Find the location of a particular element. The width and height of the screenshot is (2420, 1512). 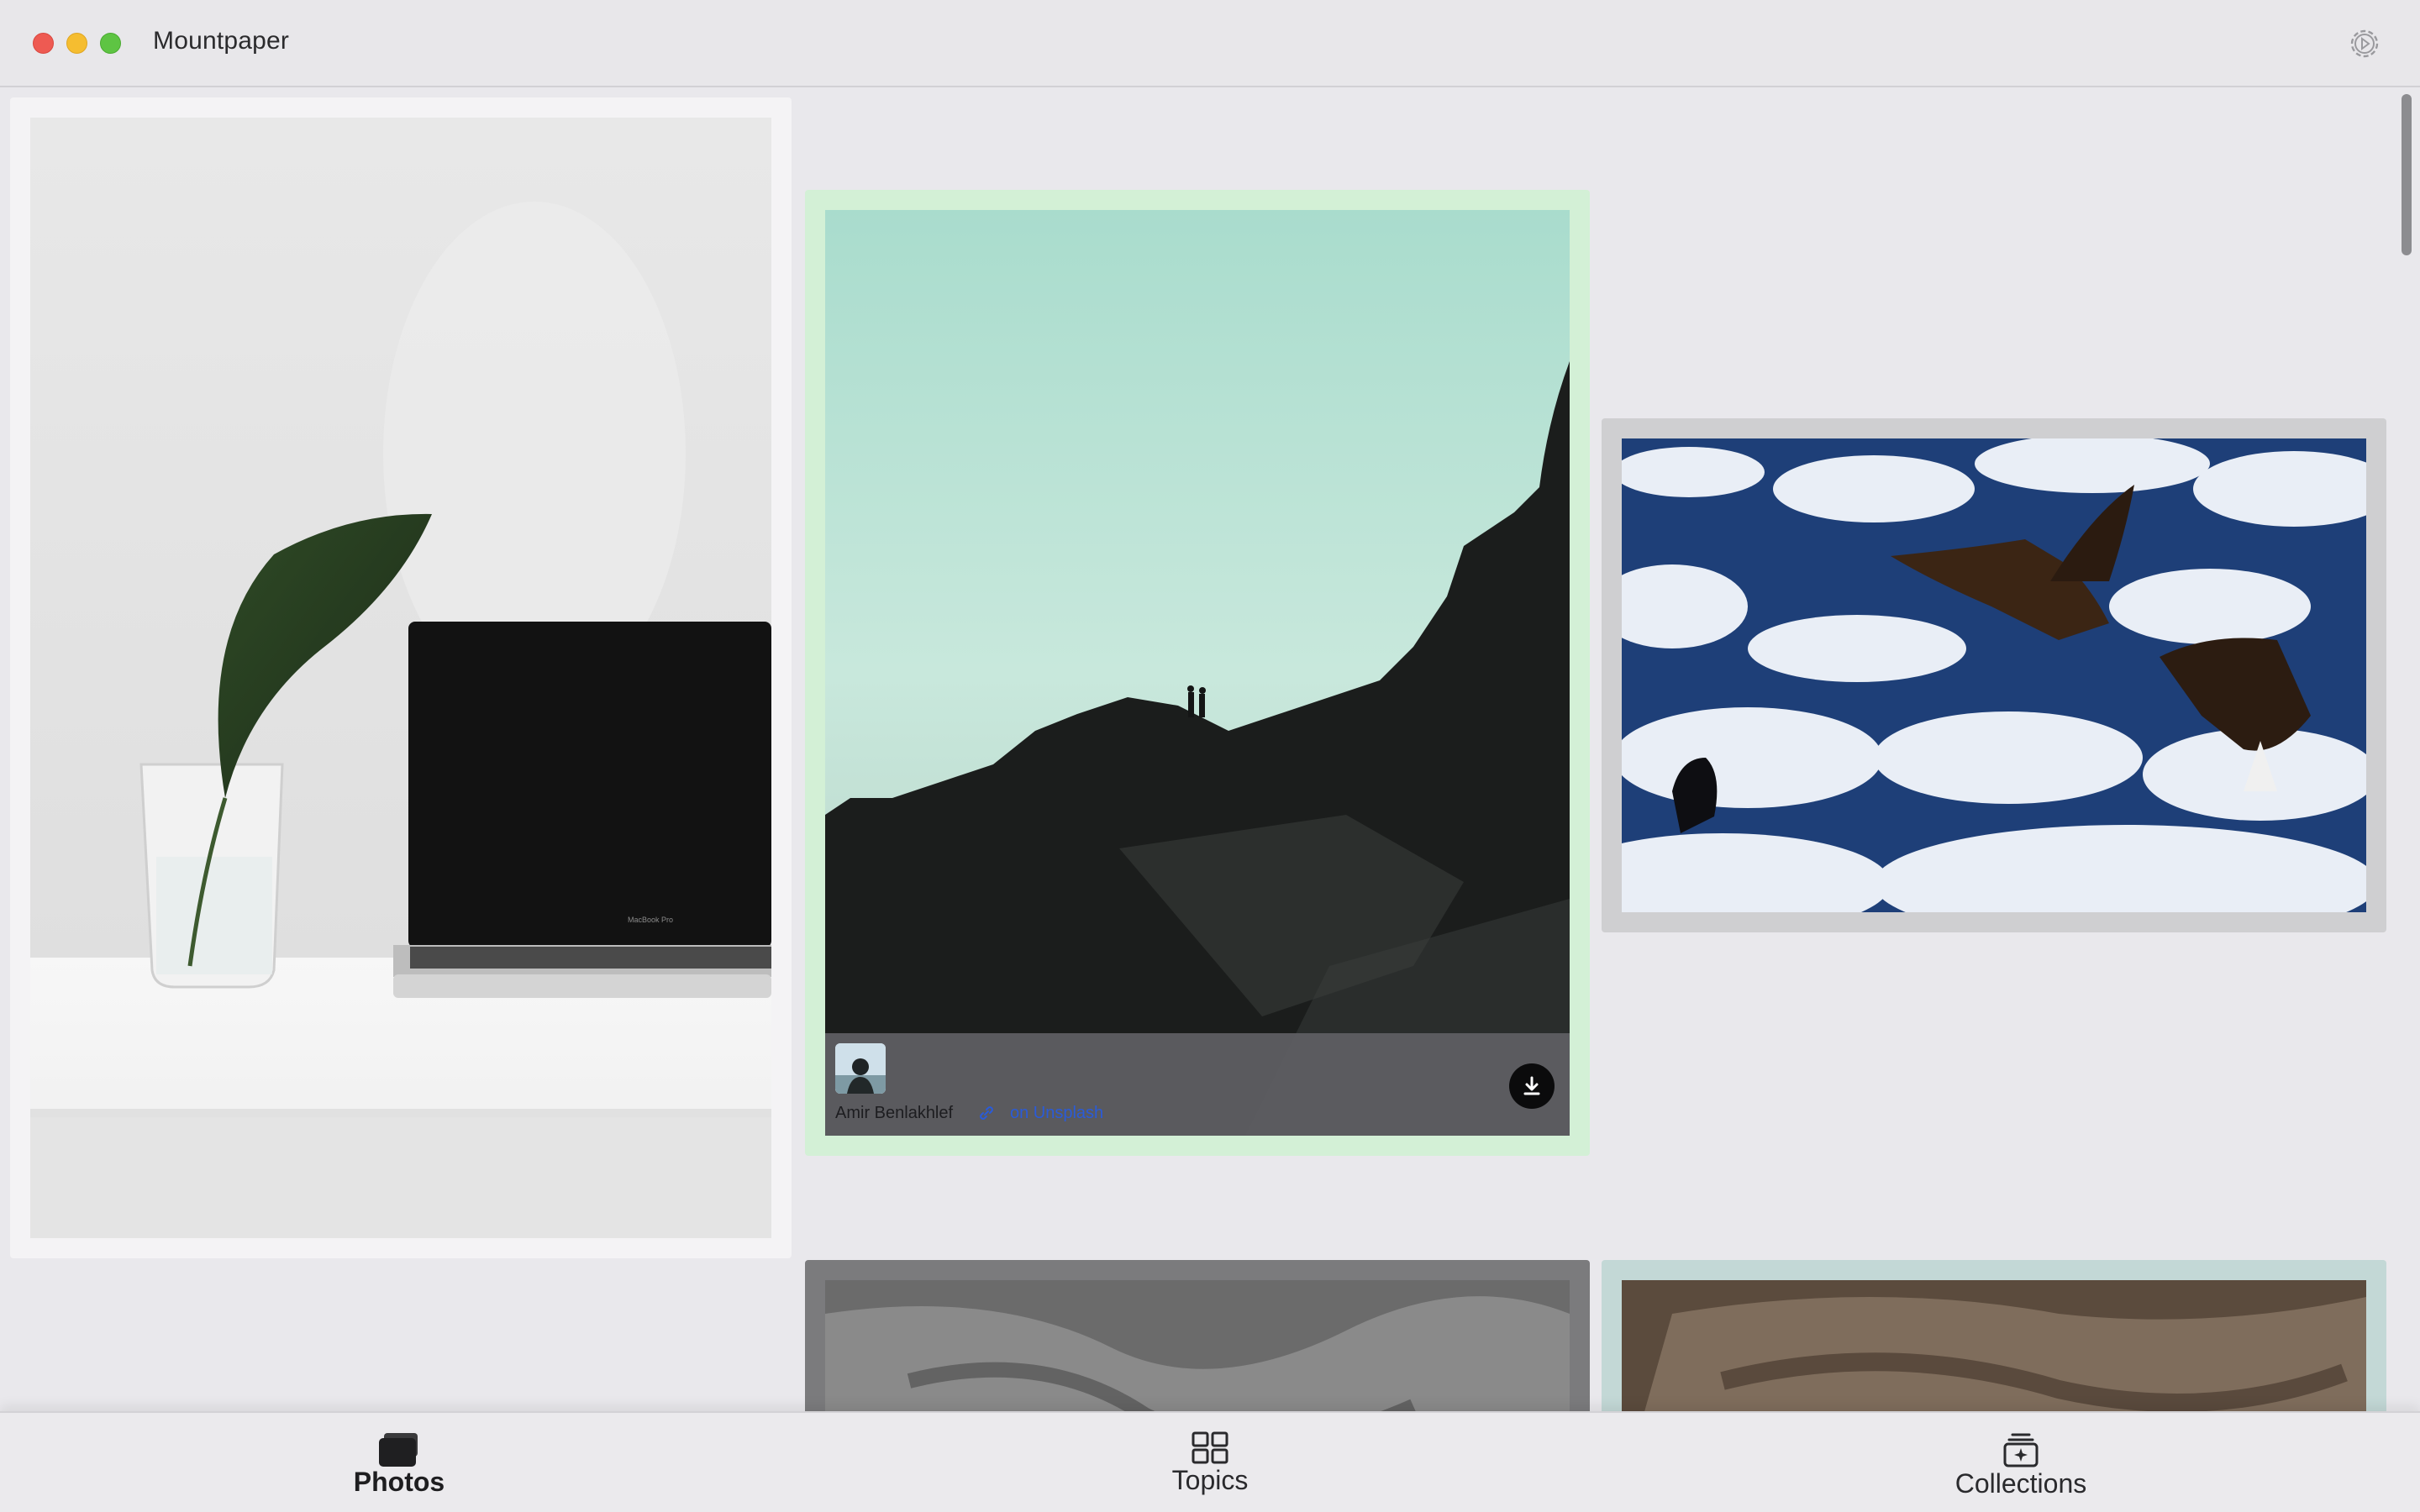

author-name: Amir Benlakhlef is located at coordinates (894, 1113).